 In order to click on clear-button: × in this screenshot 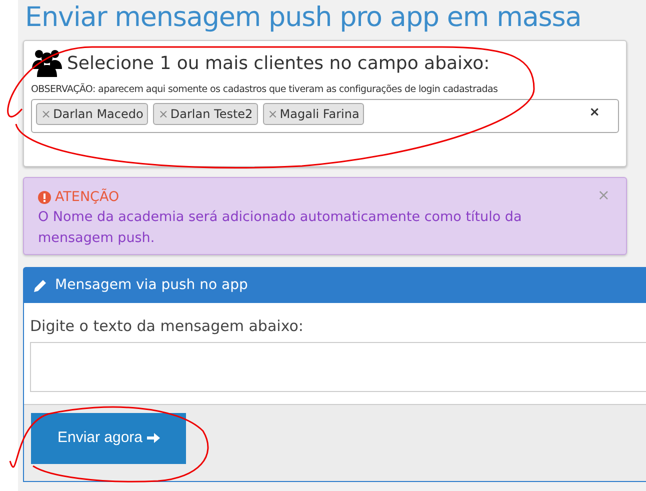, I will do `click(594, 113)`.